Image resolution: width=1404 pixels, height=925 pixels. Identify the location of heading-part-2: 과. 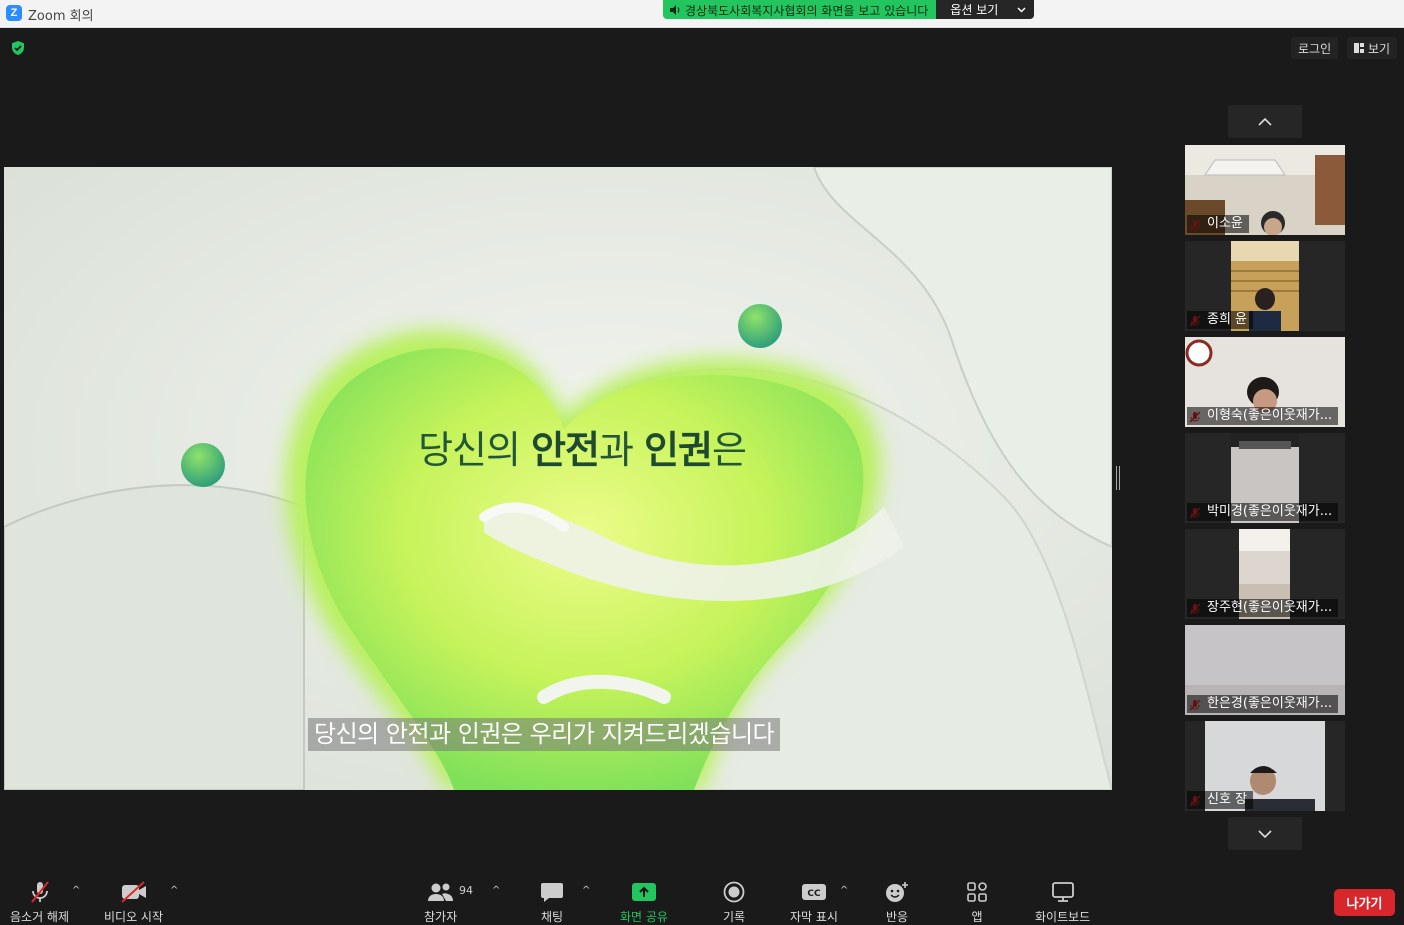
(621, 450).